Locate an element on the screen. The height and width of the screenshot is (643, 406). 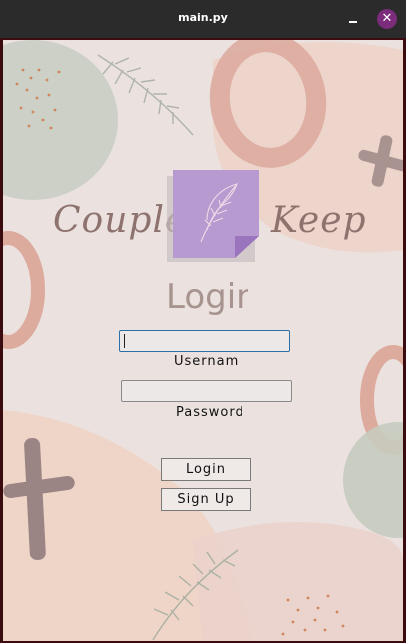
password-input is located at coordinates (206, 391).